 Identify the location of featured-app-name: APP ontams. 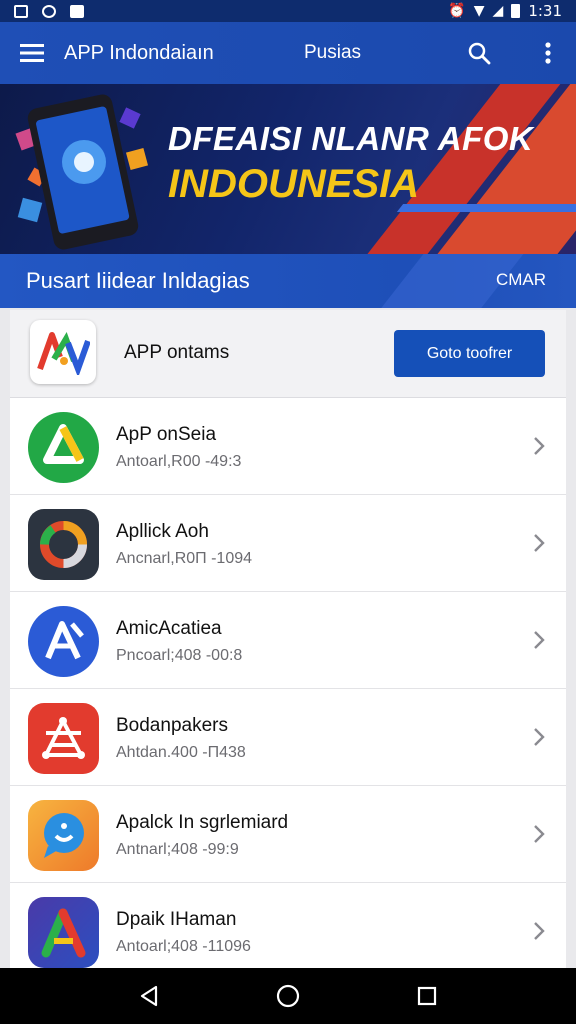
(177, 352).